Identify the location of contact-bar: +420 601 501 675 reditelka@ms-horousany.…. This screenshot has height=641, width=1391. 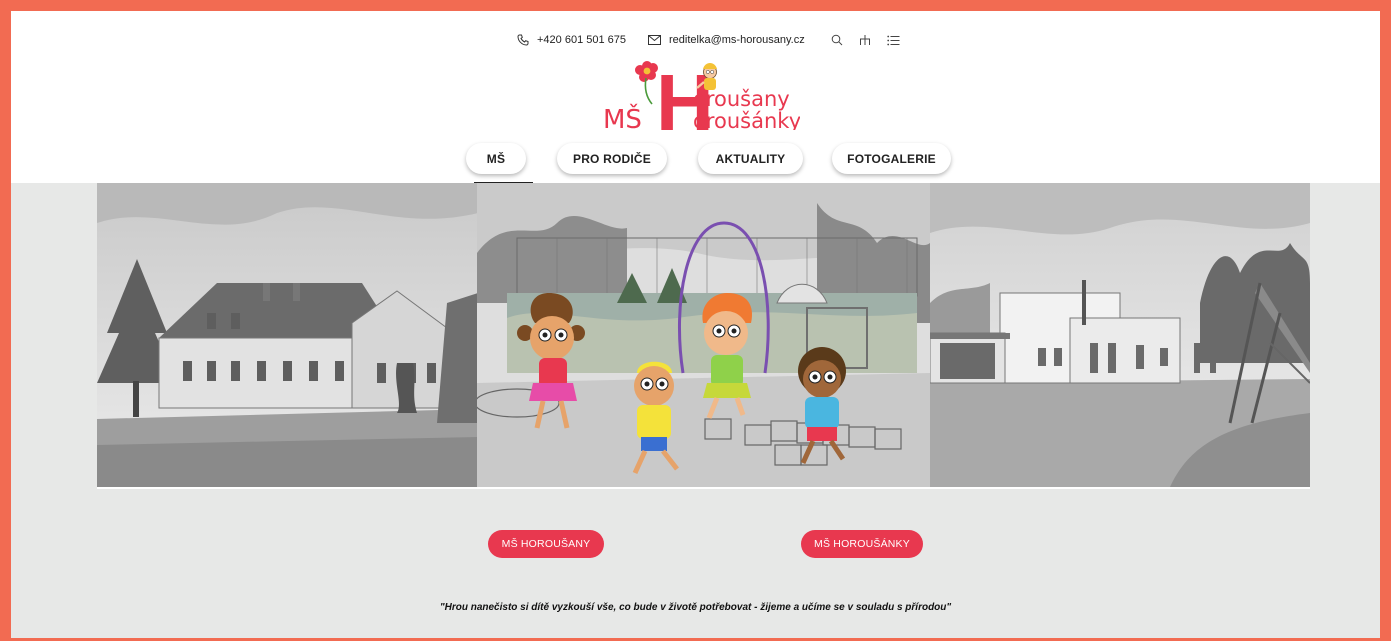
(714, 40).